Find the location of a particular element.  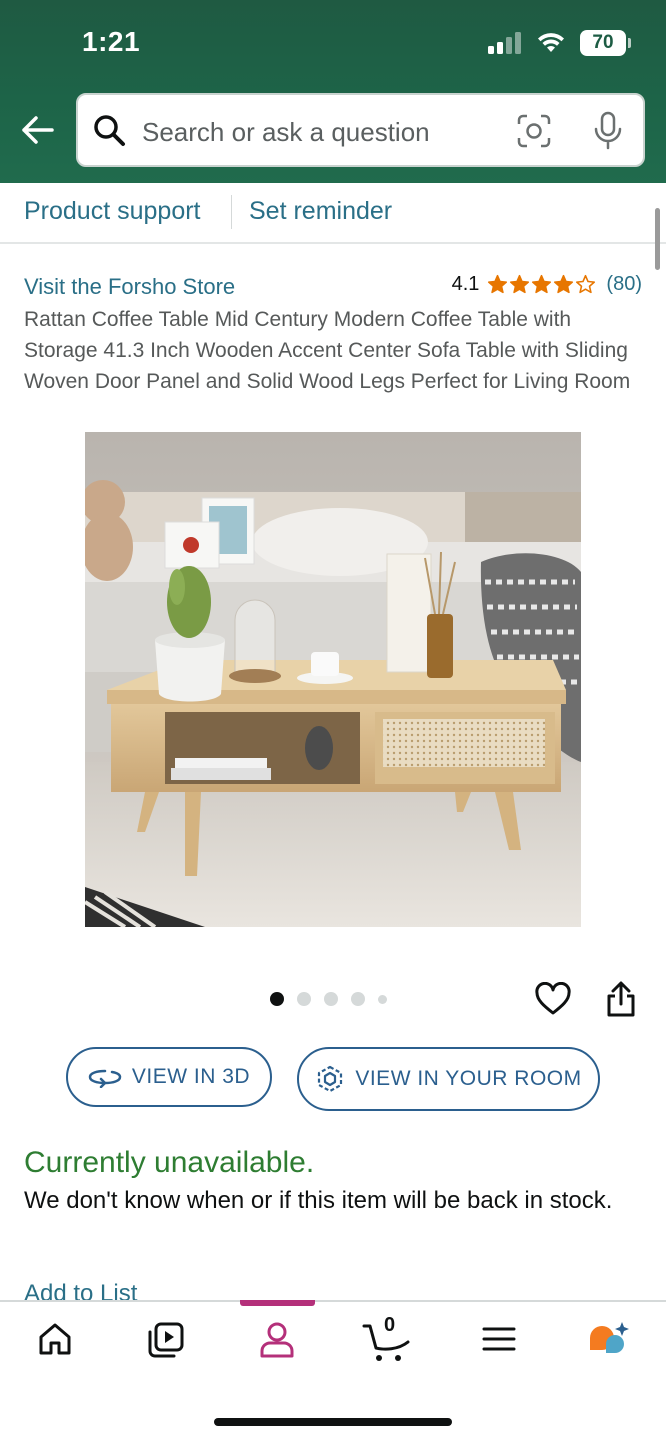

rating-count: (80) is located at coordinates (624, 284).